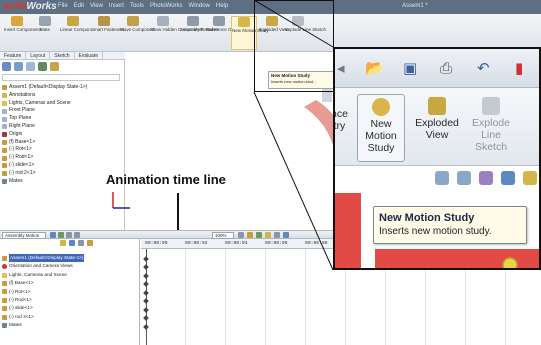  What do you see at coordinates (446, 68) in the screenshot?
I see `print-icon: ⎙` at bounding box center [446, 68].